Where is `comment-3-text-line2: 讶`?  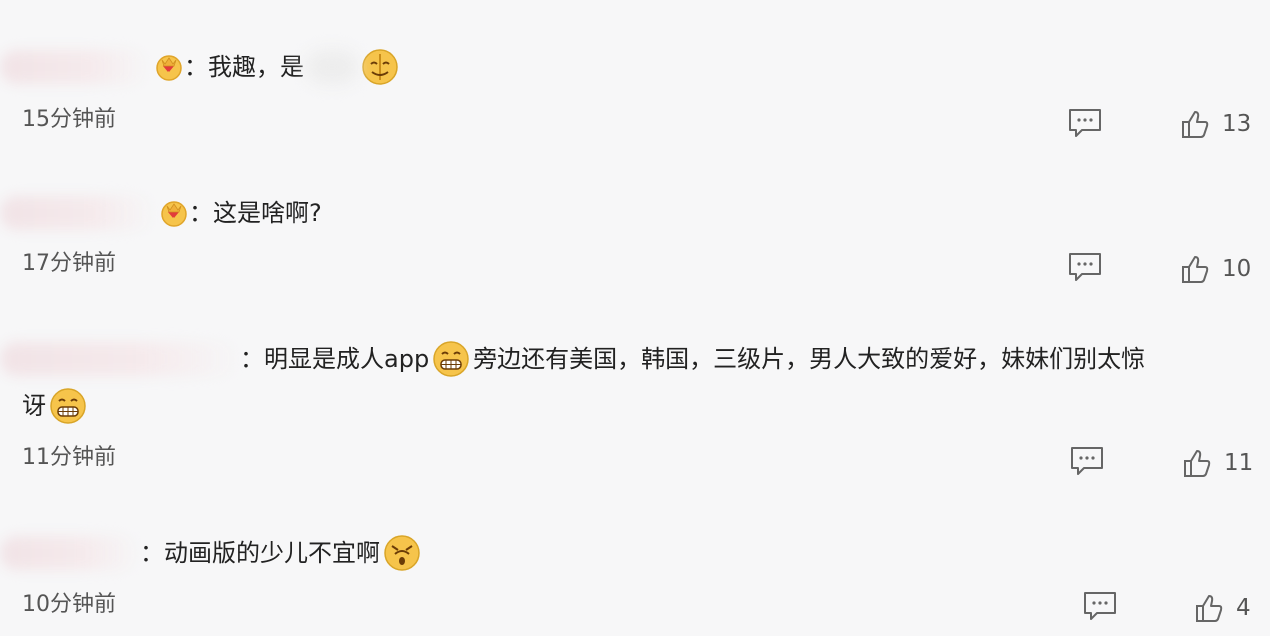
comment-3-text-line2: 讶 is located at coordinates (34, 406).